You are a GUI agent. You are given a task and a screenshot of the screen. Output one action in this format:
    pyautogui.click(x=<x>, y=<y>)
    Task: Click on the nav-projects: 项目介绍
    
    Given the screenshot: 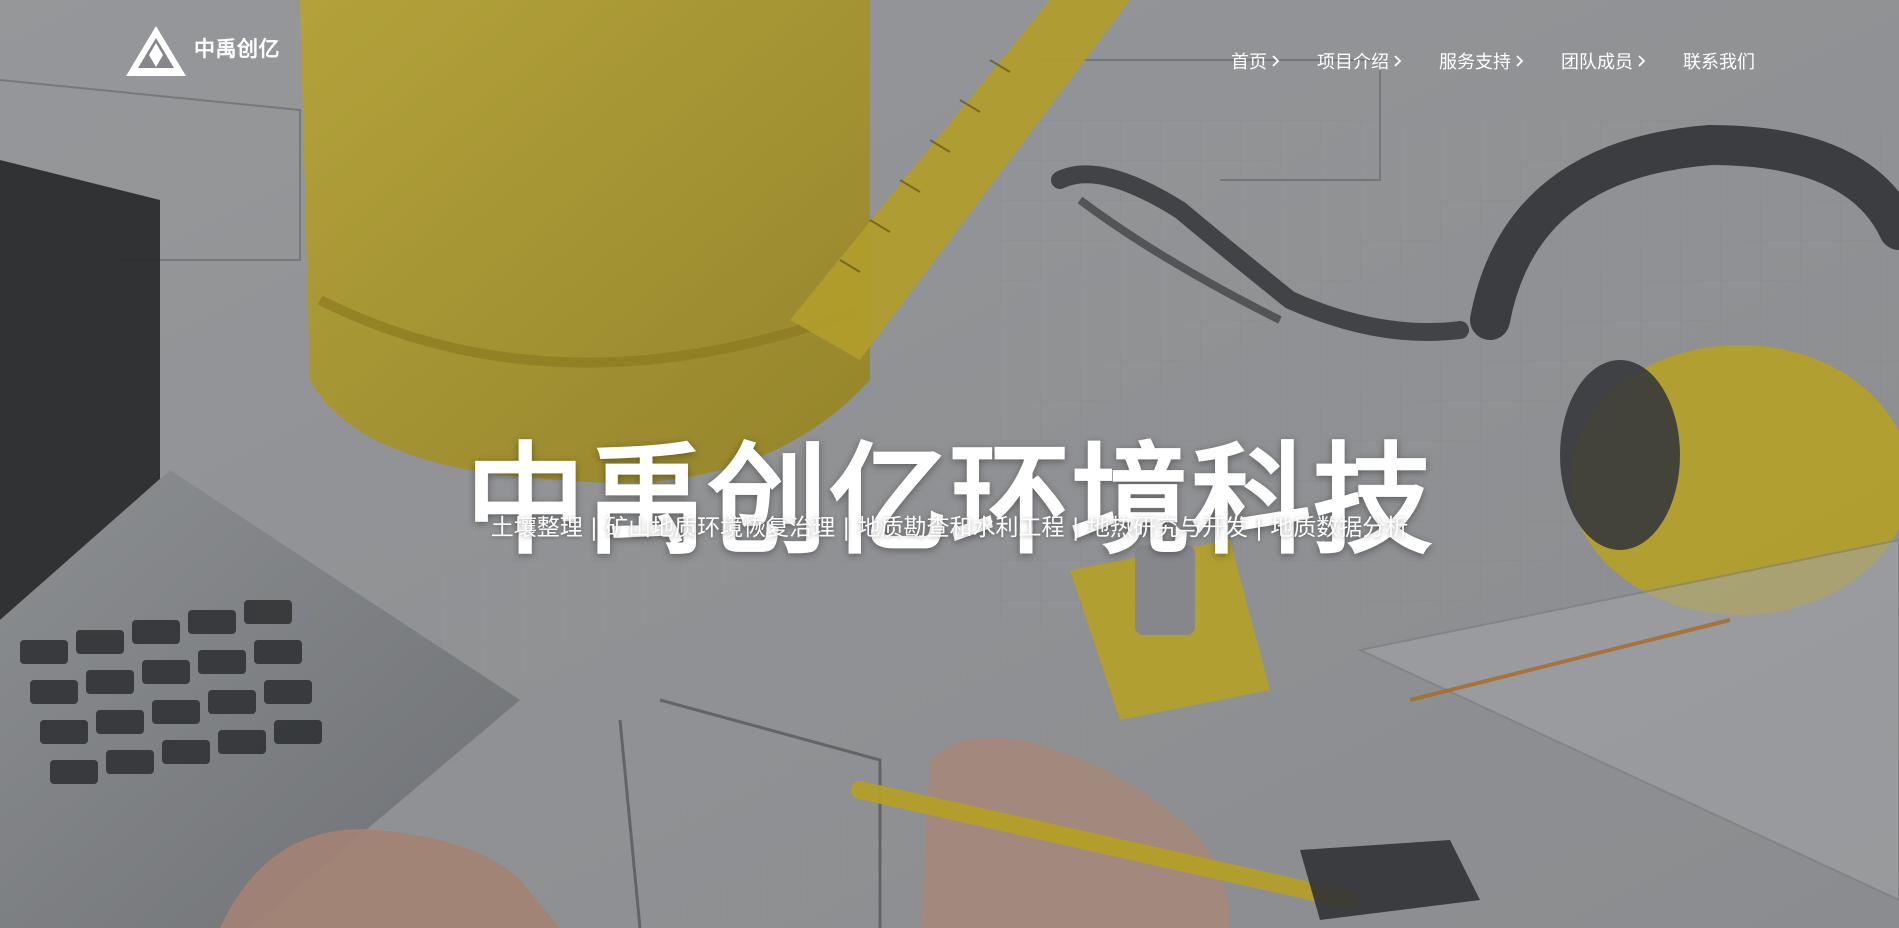 What is the action you would take?
    pyautogui.click(x=1359, y=61)
    